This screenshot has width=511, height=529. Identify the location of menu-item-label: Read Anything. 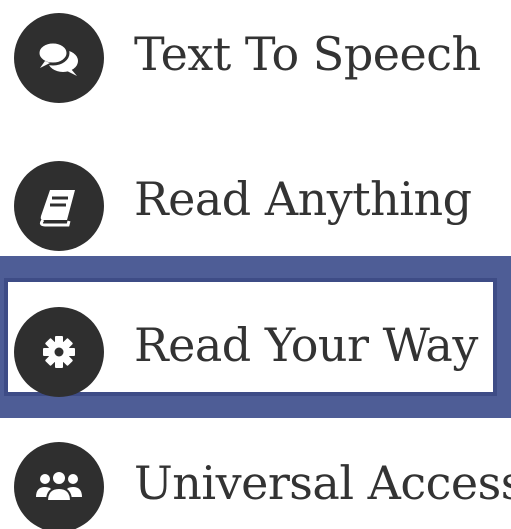
(303, 199).